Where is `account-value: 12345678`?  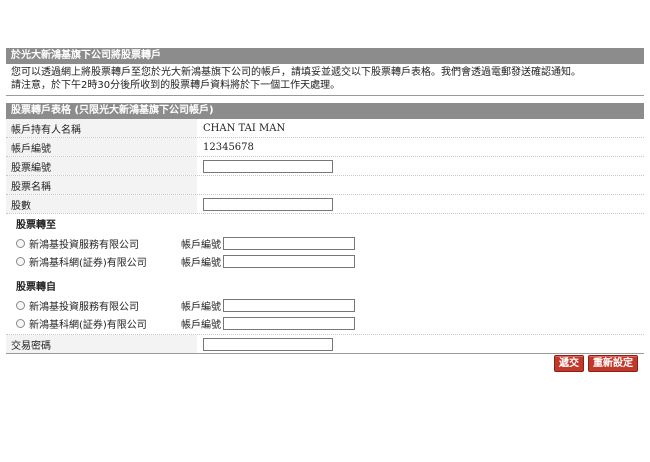
account-value: 12345678 is located at coordinates (228, 147).